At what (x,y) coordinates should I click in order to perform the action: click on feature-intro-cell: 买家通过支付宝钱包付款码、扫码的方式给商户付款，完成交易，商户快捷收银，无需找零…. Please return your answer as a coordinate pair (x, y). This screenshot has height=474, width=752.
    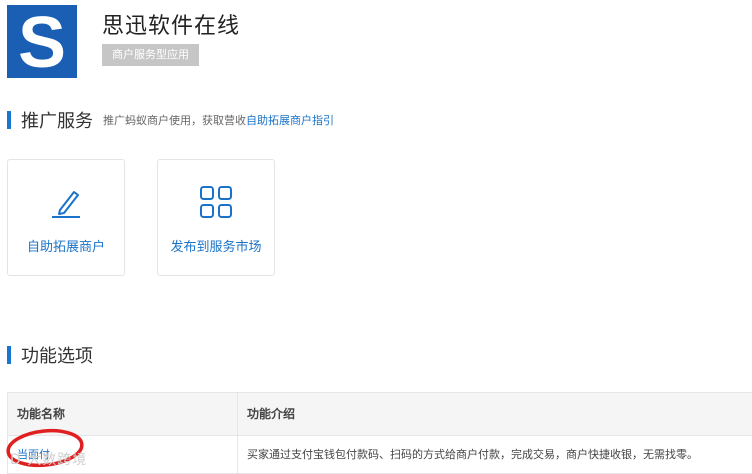
    Looking at the image, I should click on (495, 455).